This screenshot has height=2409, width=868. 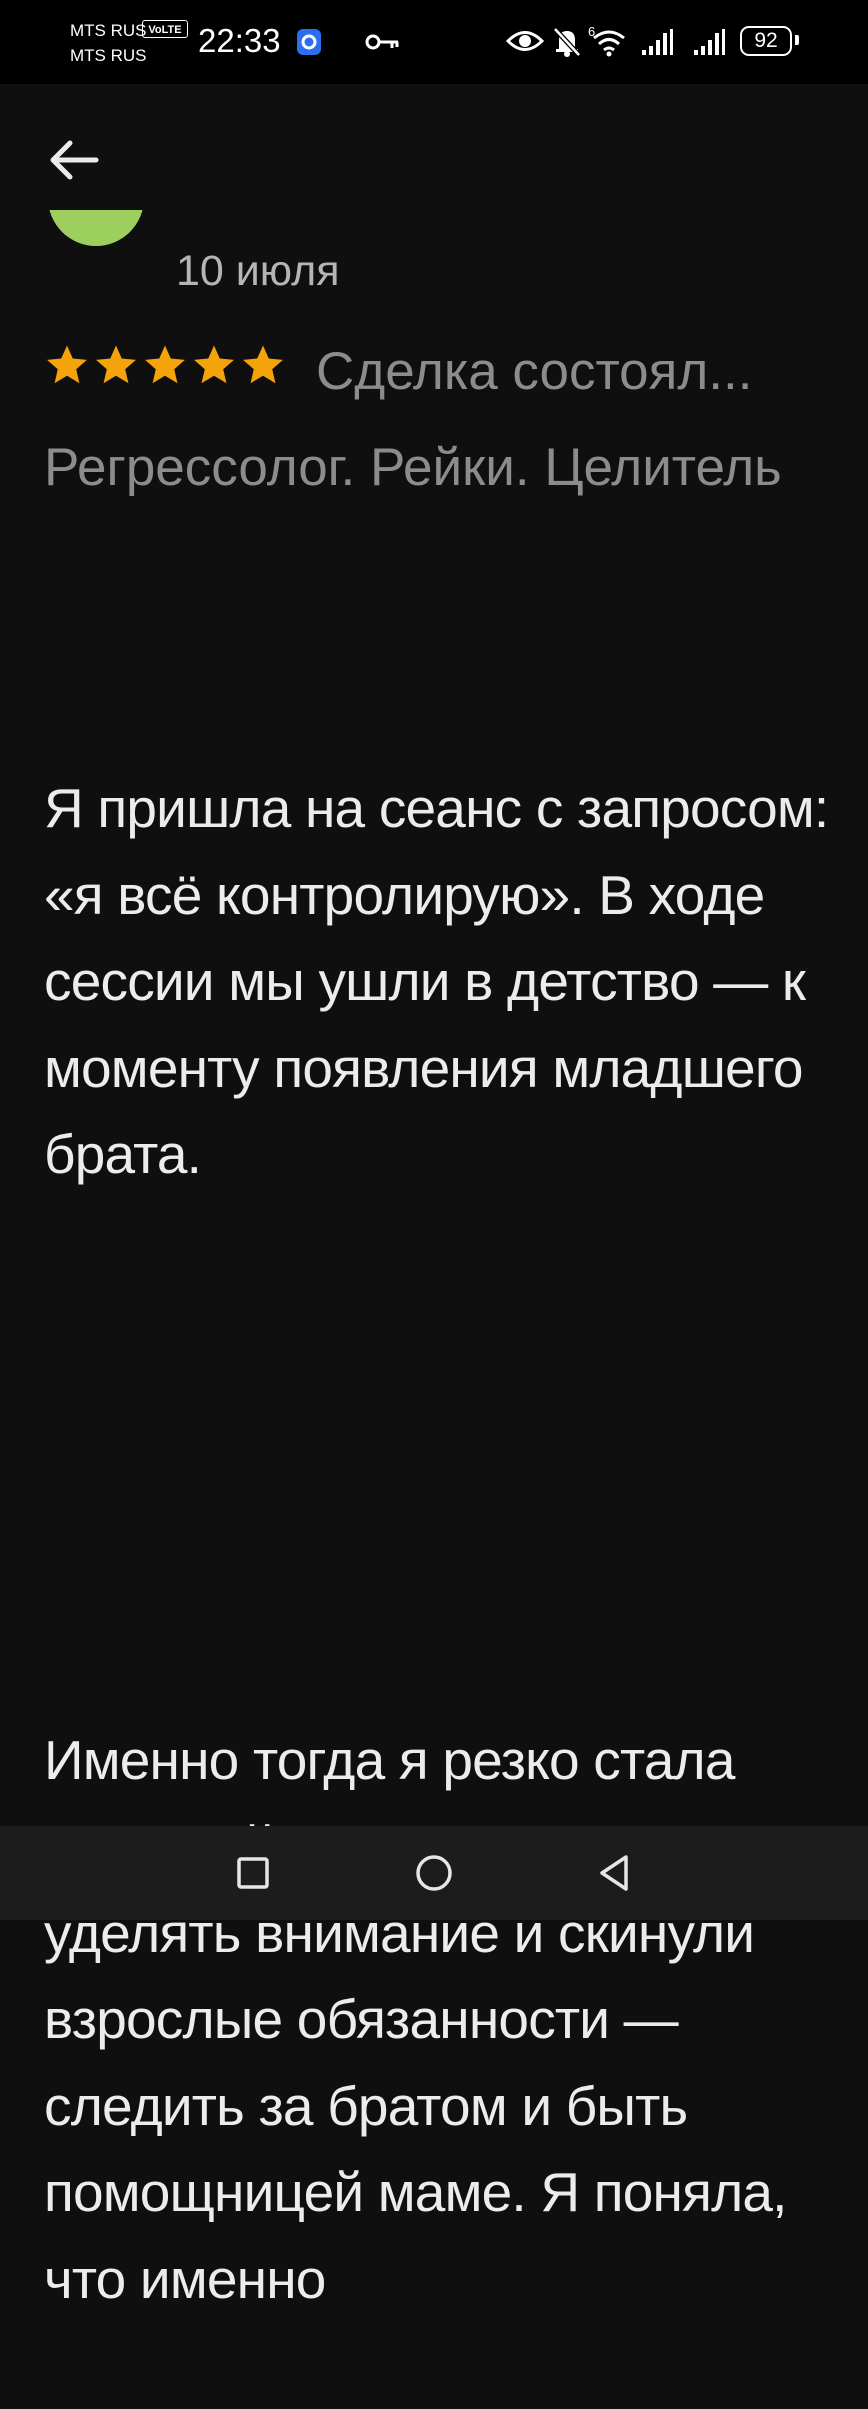 I want to click on home-icon, so click(x=434, y=1873).